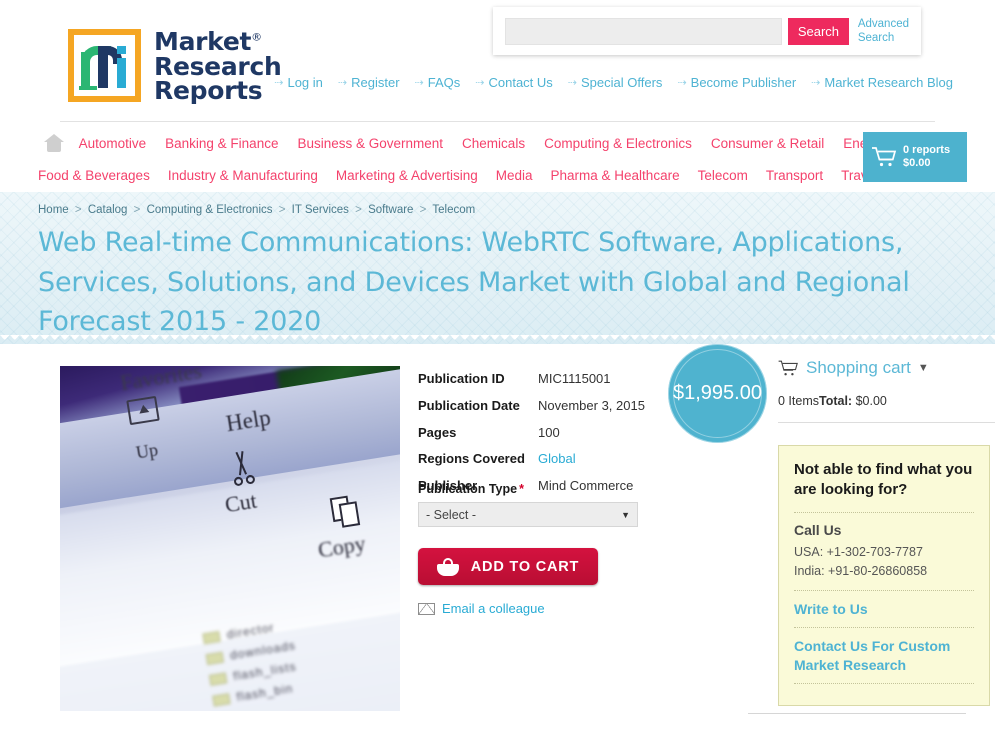 This screenshot has height=736, width=995. Describe the element at coordinates (469, 405) in the screenshot. I see `detail-key-publication-date: Publication Date` at that location.